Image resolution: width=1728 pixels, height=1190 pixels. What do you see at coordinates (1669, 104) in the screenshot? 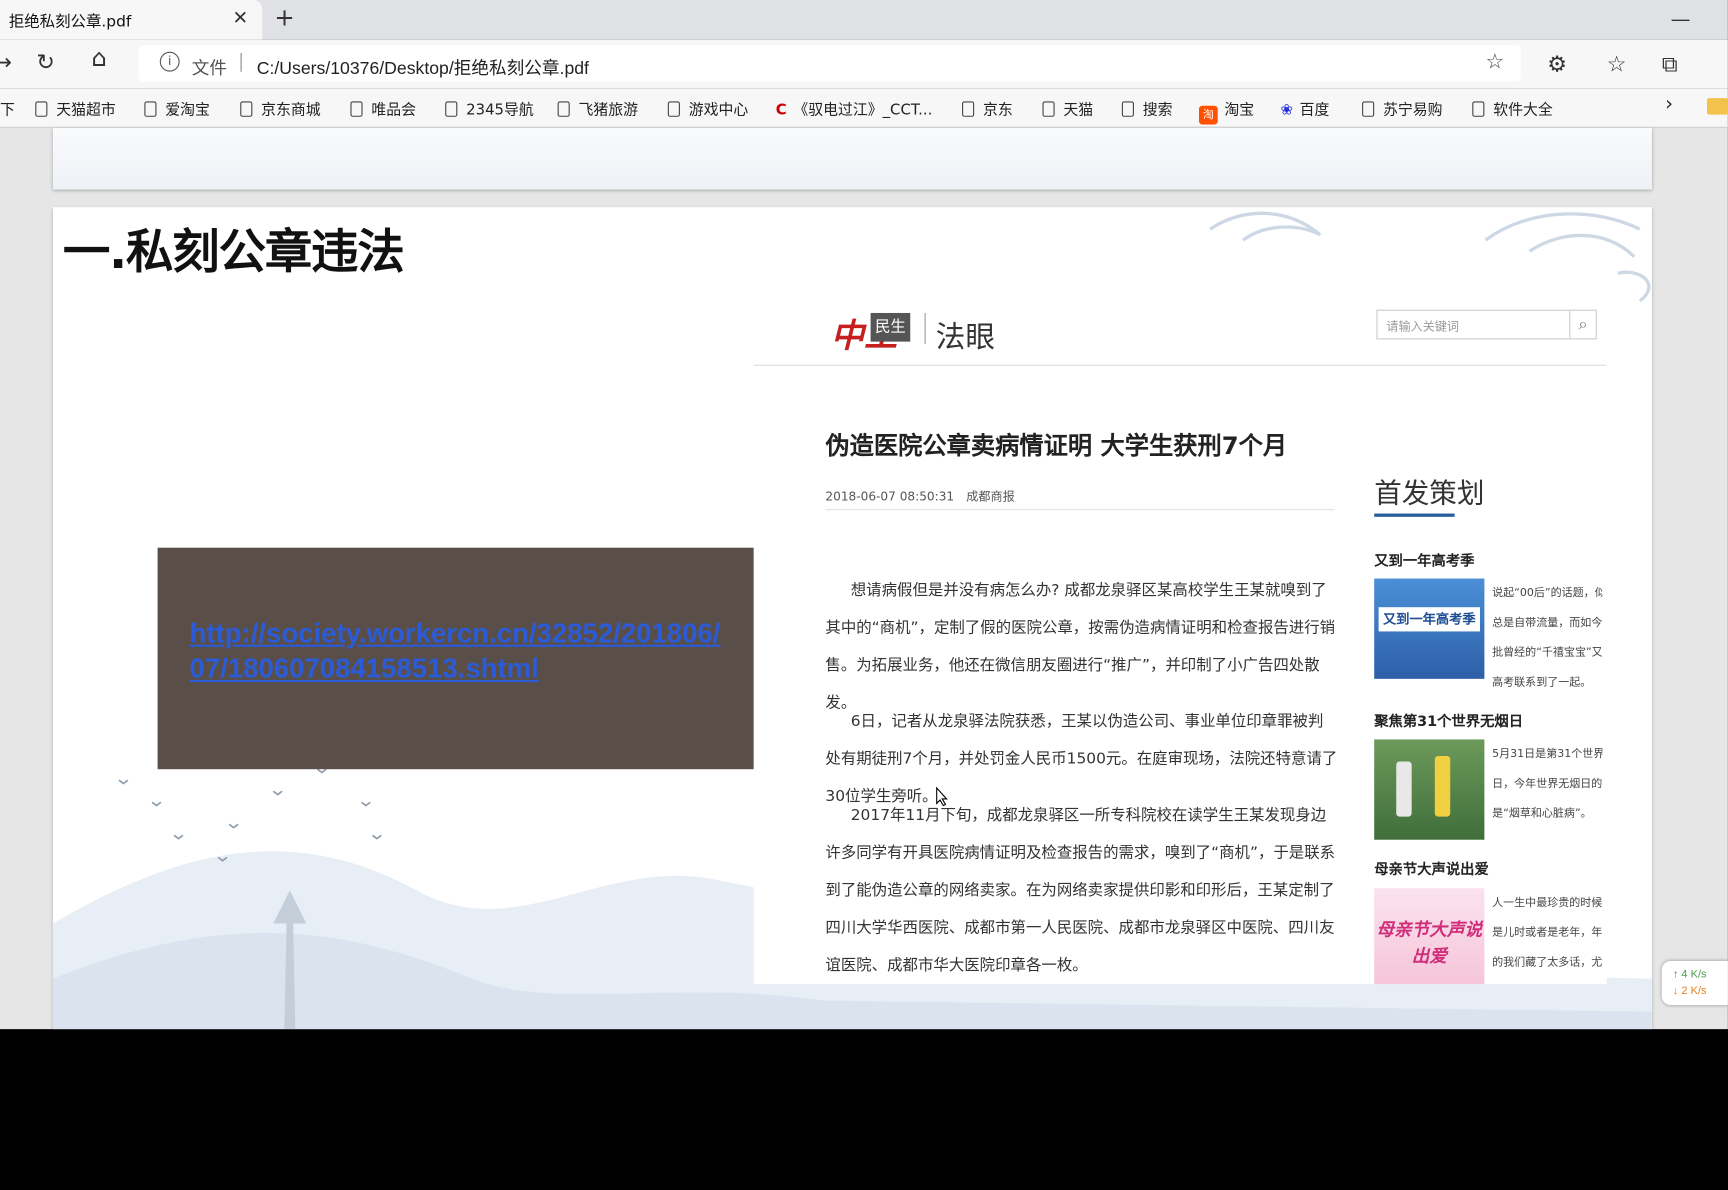
I see `chevron-right-icon: ›` at bounding box center [1669, 104].